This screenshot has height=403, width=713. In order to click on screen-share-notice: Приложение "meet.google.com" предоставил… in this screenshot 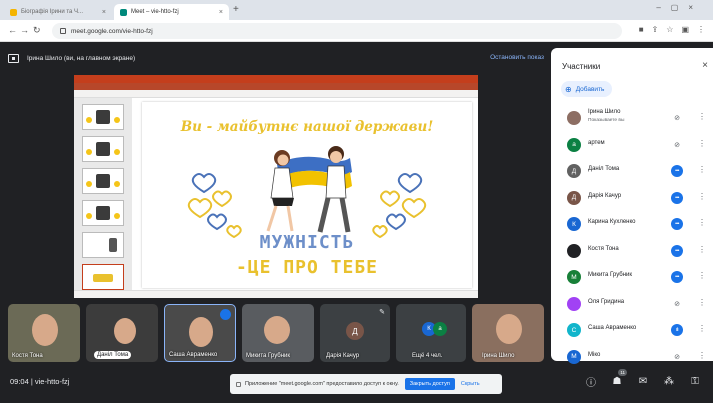, I will do `click(366, 384)`.